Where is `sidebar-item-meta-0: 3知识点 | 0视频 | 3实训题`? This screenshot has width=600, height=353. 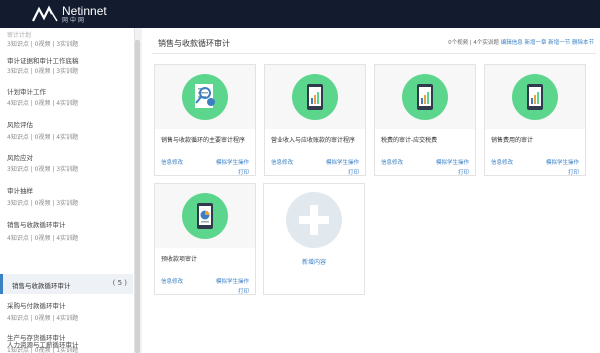
sidebar-item-meta-0: 3知识点 | 0视频 | 3实训题 is located at coordinates (43, 44).